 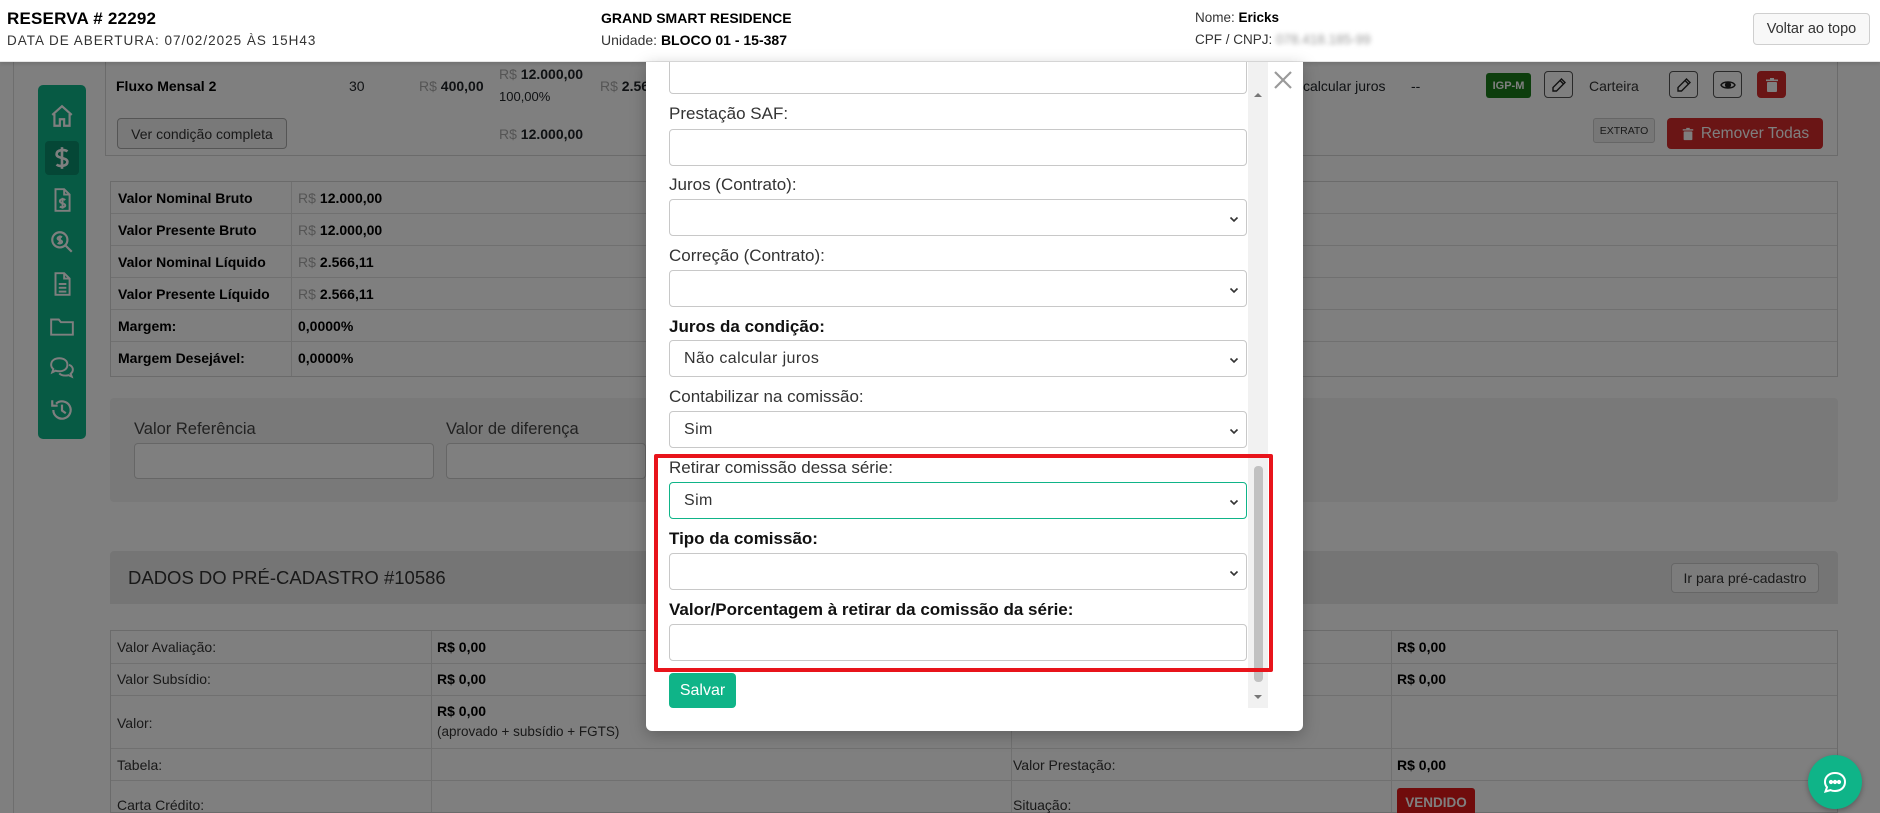 I want to click on cpf-value: 078.418.185-99, so click(x=1323, y=39).